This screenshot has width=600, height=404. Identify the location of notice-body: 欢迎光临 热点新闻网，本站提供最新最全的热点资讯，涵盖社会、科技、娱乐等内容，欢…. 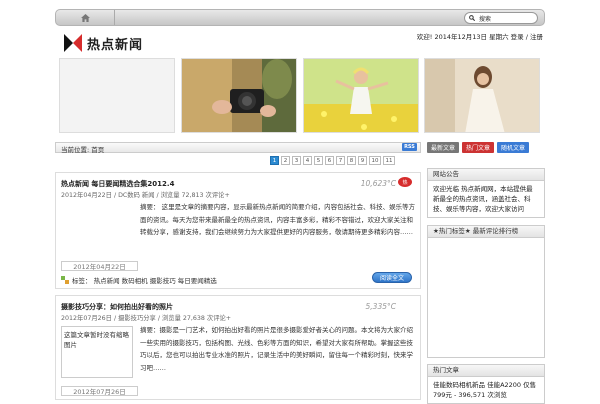
(483, 199).